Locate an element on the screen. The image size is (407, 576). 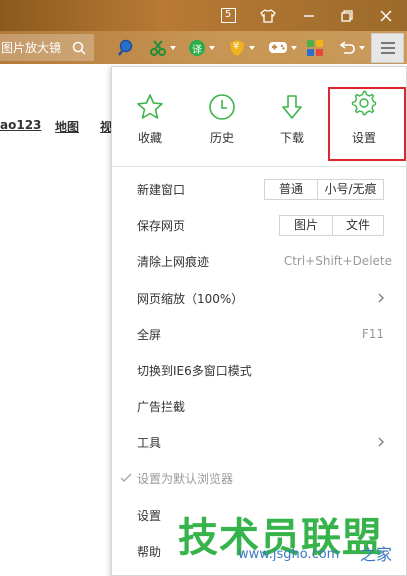
translate-icon: 译 is located at coordinates (201, 48).